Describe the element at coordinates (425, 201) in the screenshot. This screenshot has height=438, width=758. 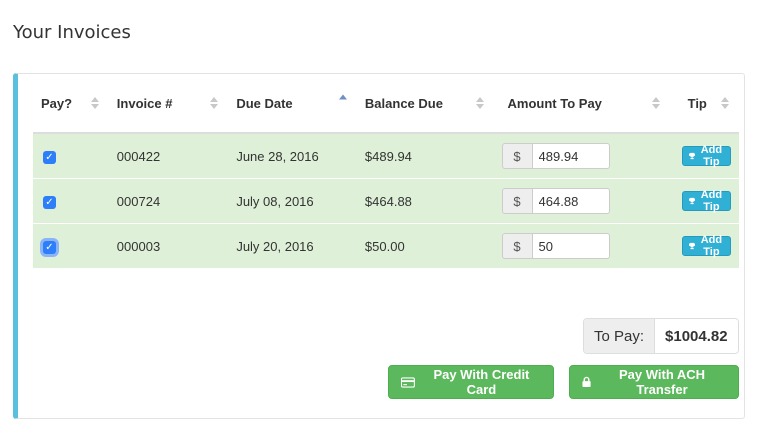
I see `balance-due: $464.88` at that location.